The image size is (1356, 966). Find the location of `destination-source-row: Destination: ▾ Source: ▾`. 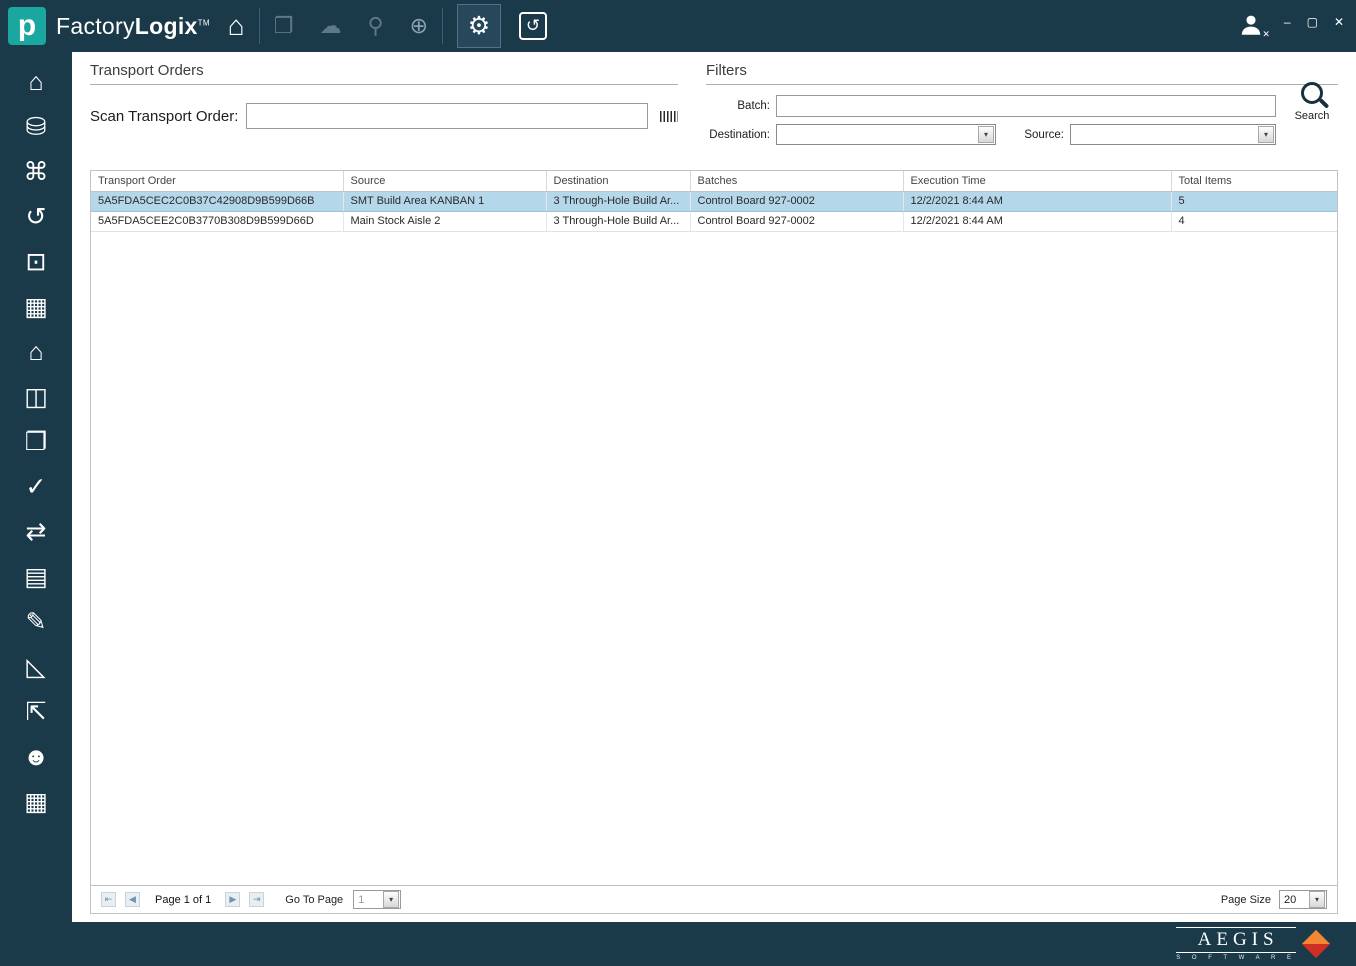

destination-source-row: Destination: ▾ Source: ▾ is located at coordinates (1022, 134).